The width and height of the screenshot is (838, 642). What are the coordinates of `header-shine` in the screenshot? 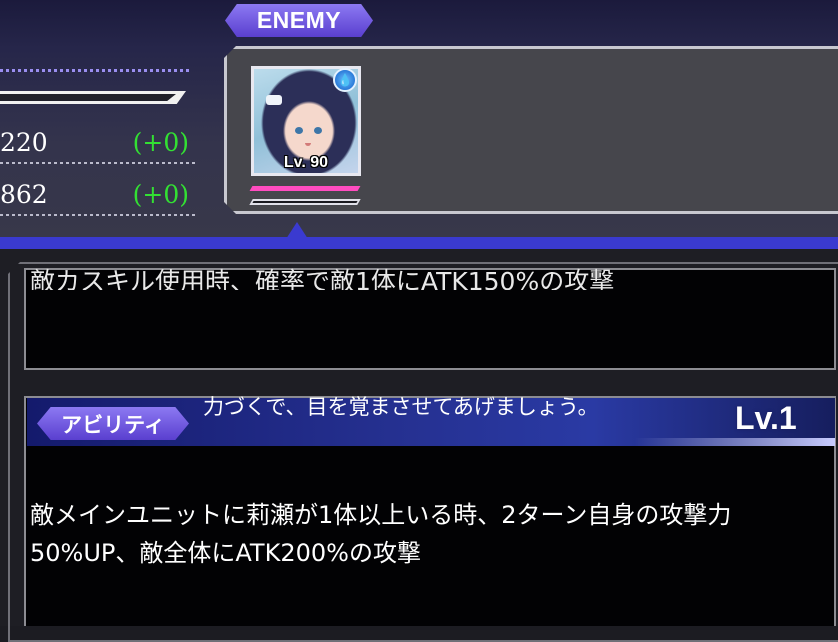 It's located at (735, 442).